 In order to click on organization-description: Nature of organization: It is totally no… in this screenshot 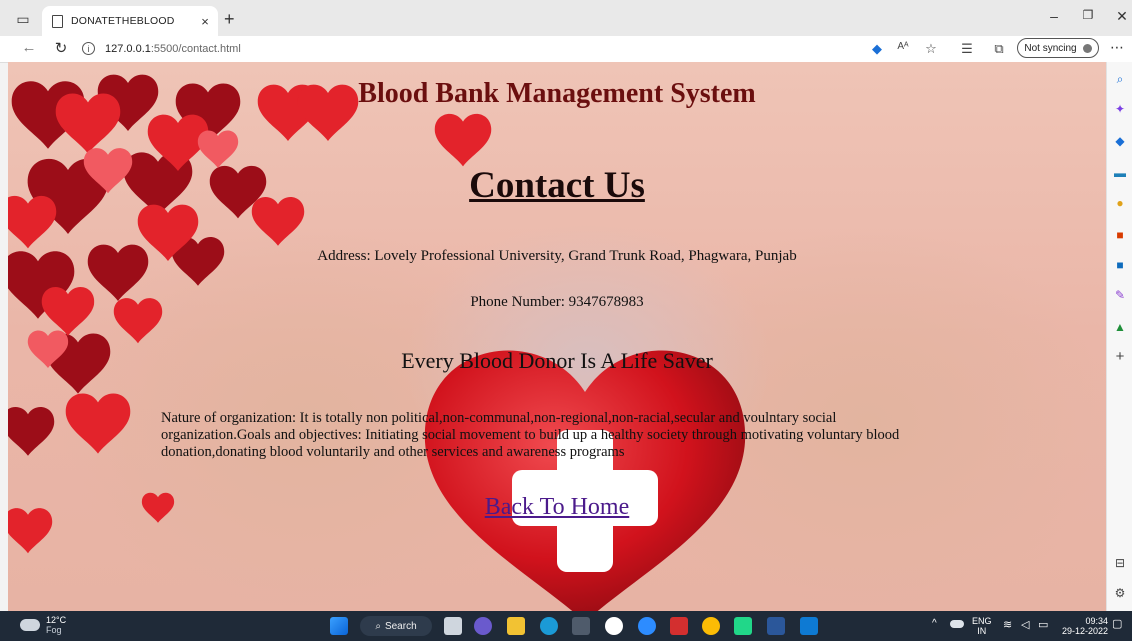, I will do `click(530, 435)`.